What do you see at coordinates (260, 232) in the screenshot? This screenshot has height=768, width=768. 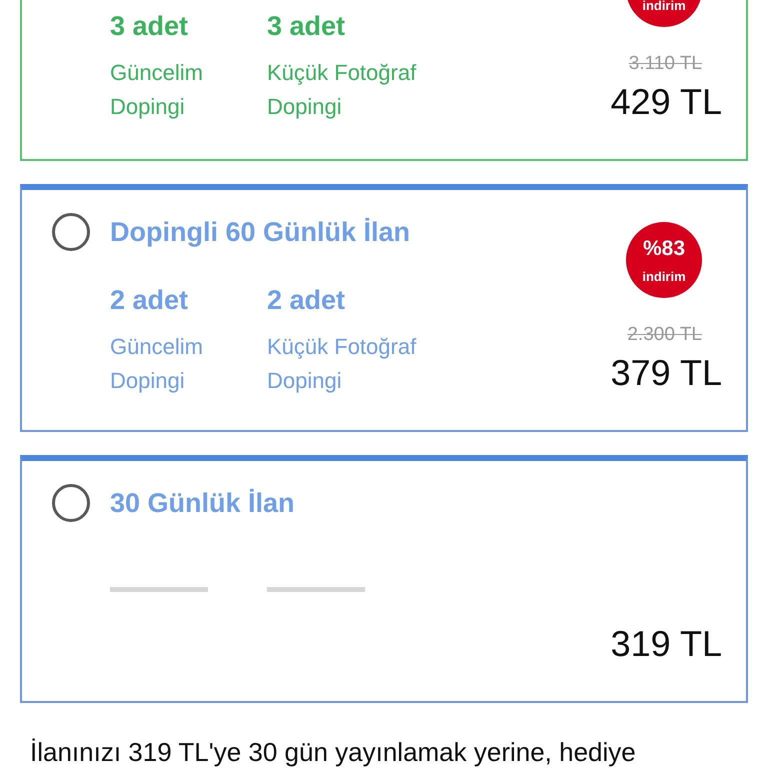 I see `plan-title: Dopingli 60 Günlük İlan` at bounding box center [260, 232].